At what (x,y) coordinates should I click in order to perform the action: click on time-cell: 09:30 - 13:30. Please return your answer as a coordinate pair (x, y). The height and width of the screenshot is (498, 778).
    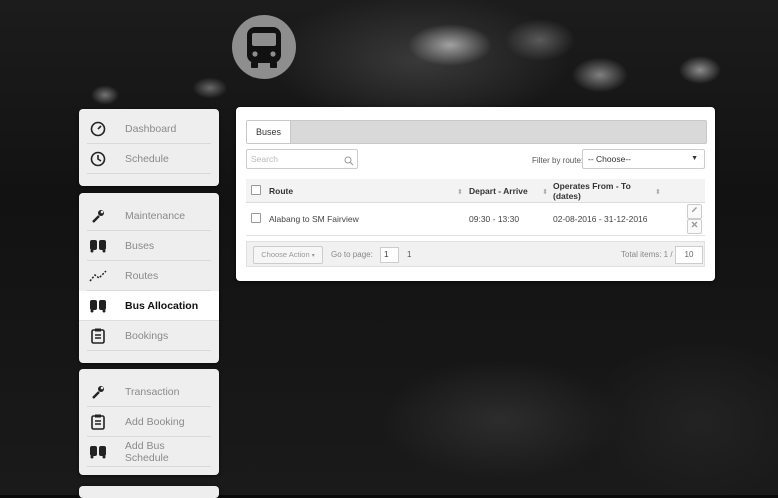
    Looking at the image, I should click on (510, 219).